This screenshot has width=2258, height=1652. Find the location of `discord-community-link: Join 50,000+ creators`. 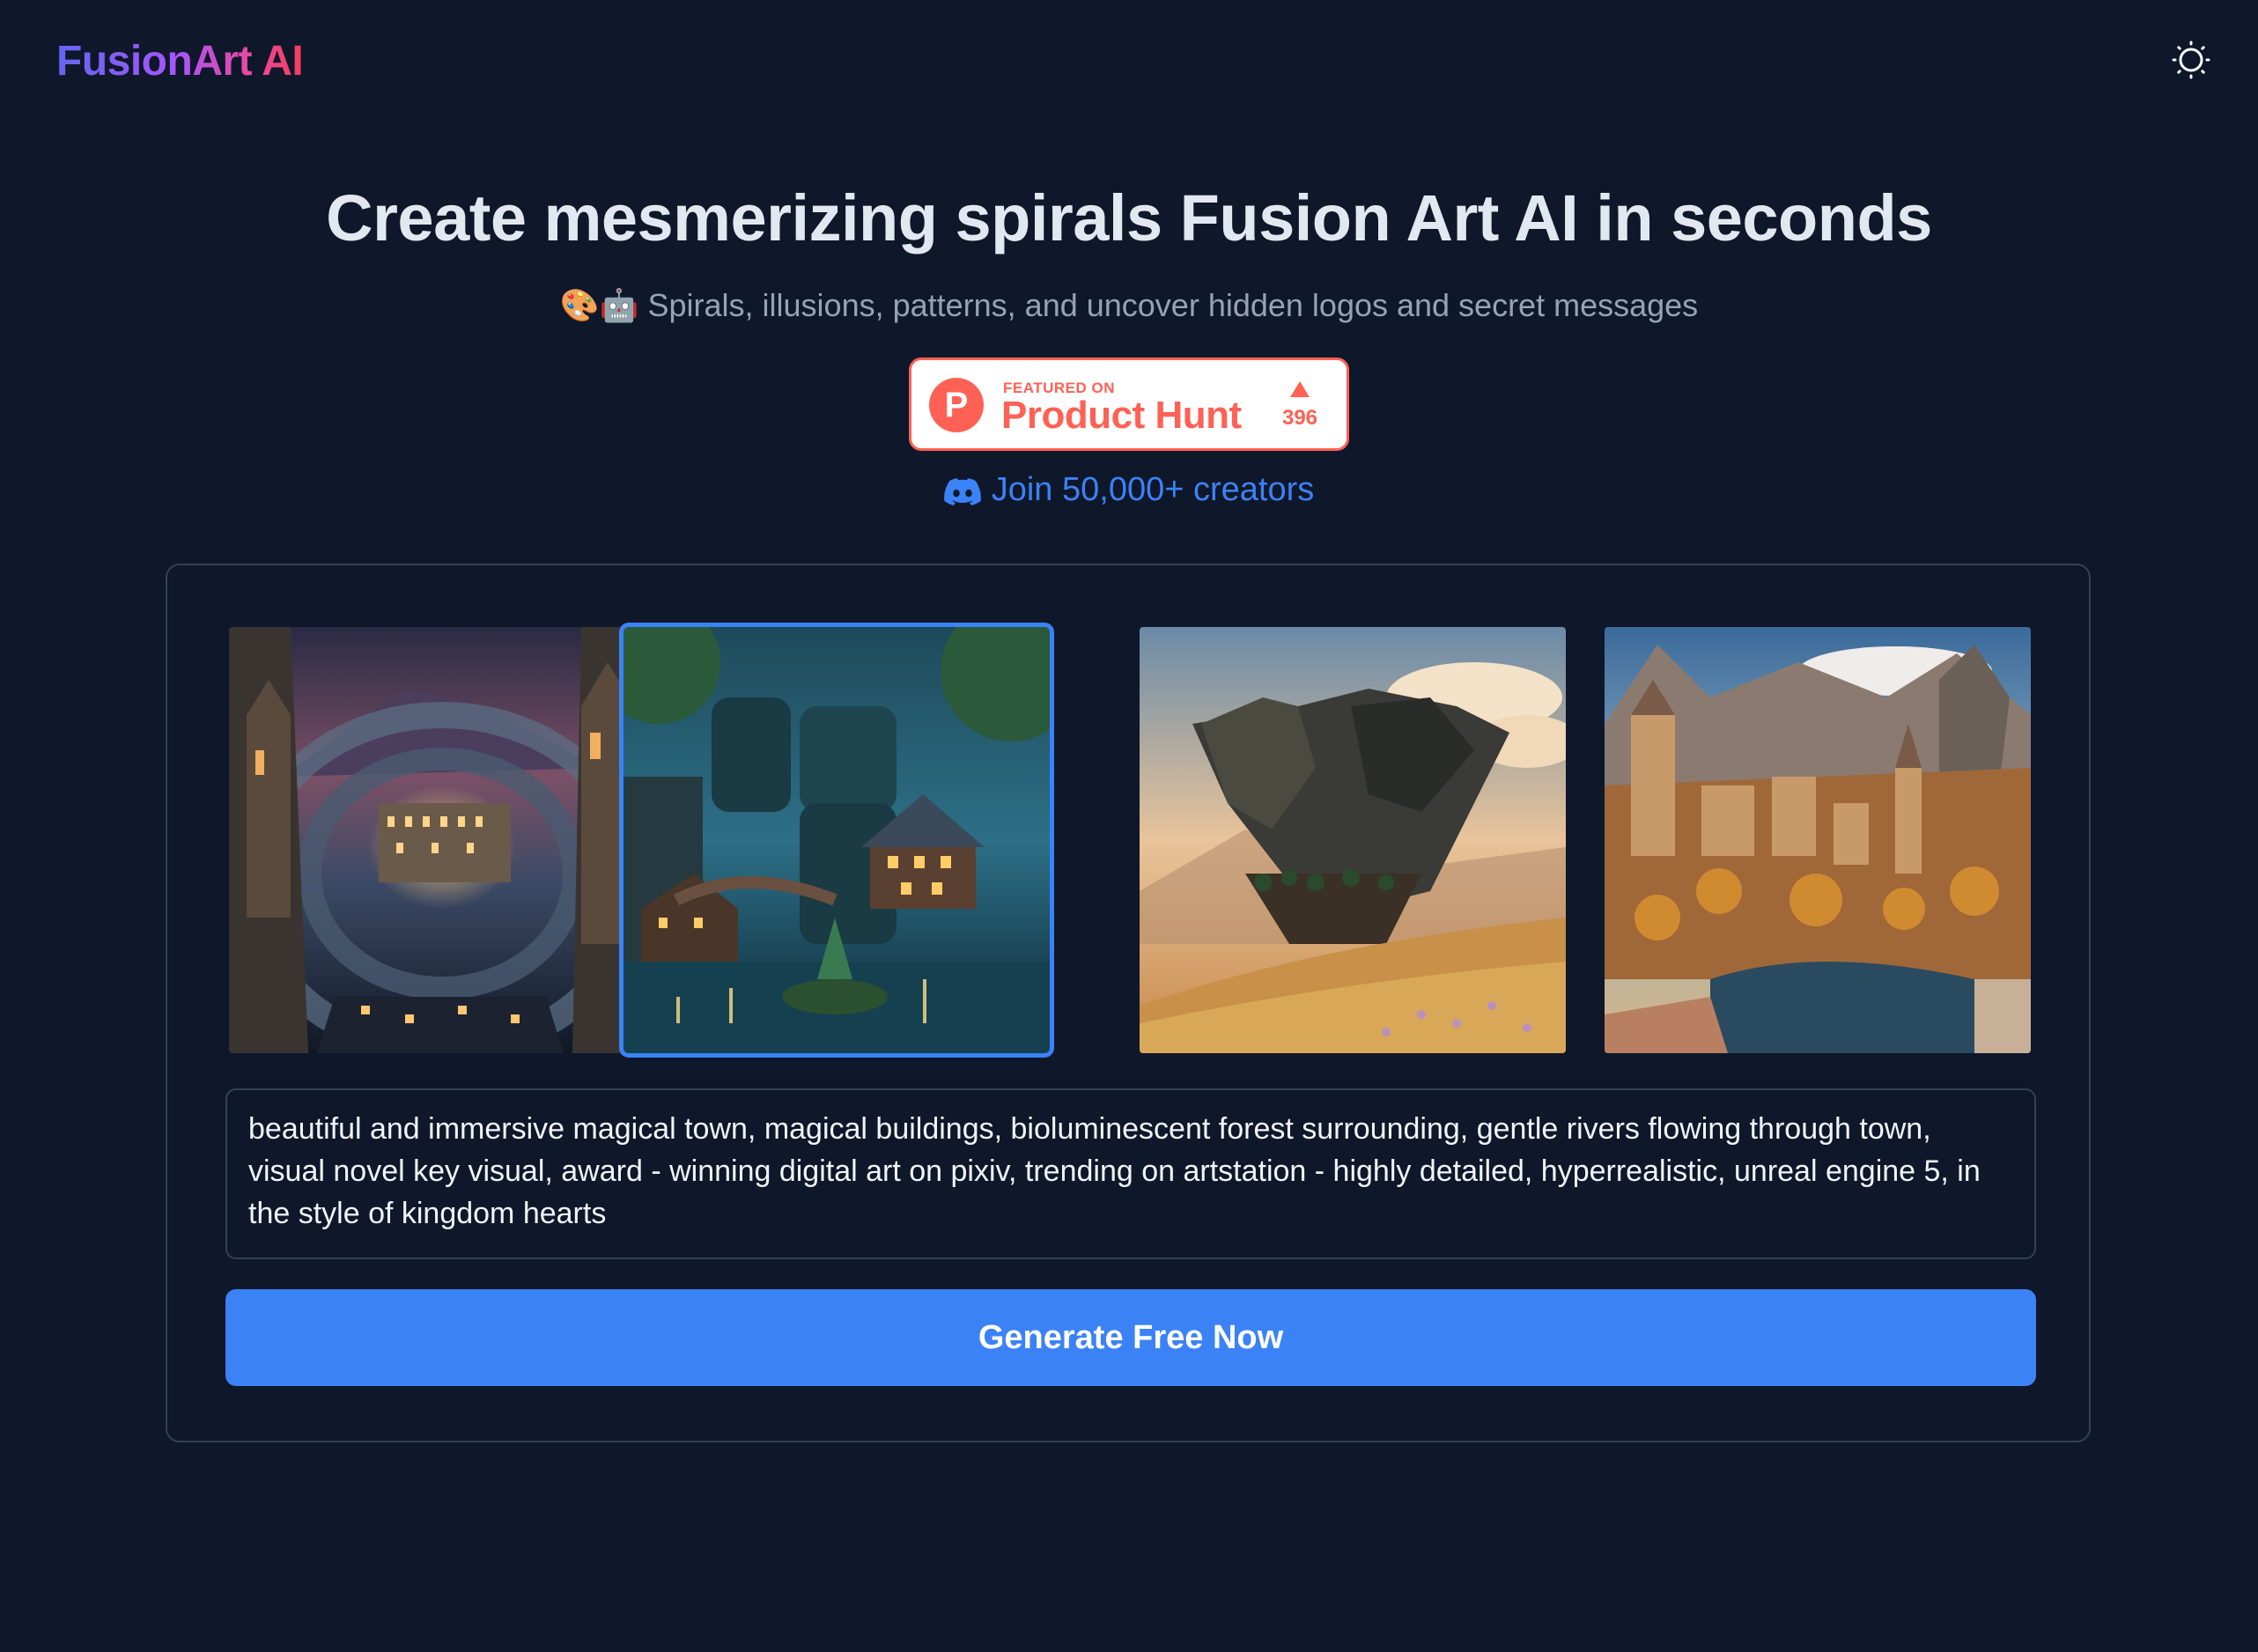

discord-community-link: Join 50,000+ creators is located at coordinates (1129, 489).